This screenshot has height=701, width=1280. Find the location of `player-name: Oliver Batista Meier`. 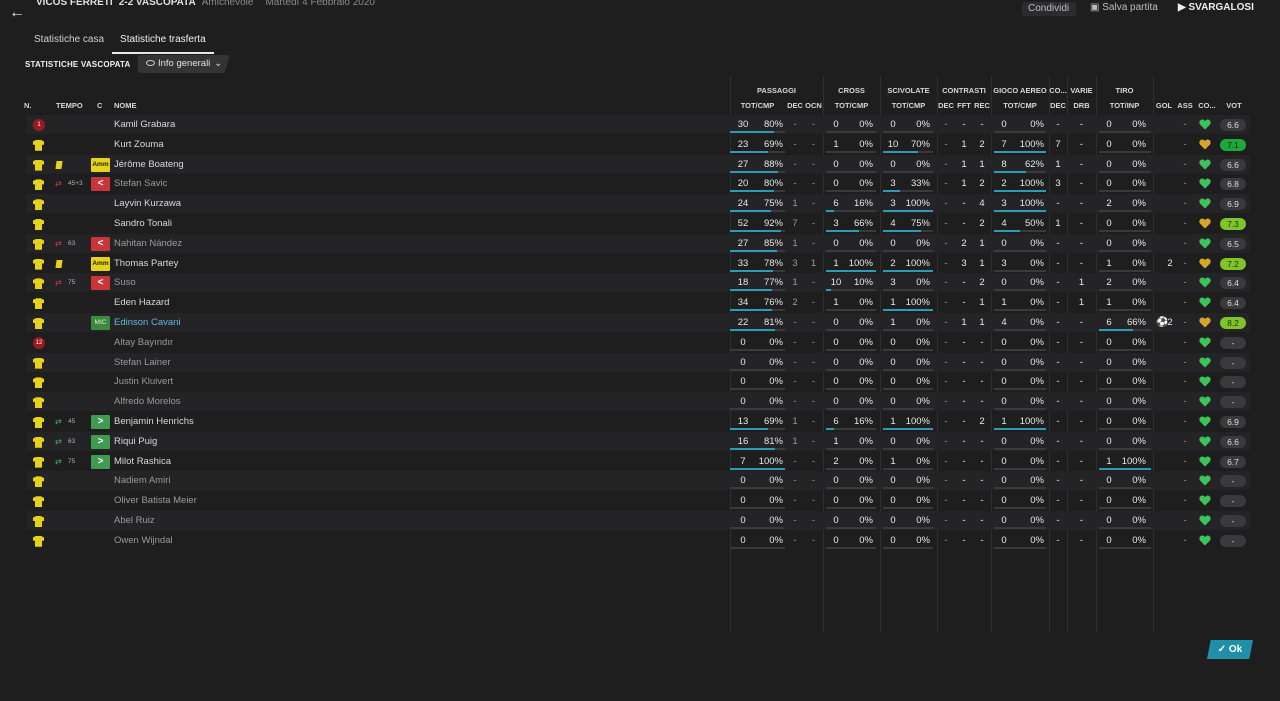

player-name: Oliver Batista Meier is located at coordinates (214, 500).